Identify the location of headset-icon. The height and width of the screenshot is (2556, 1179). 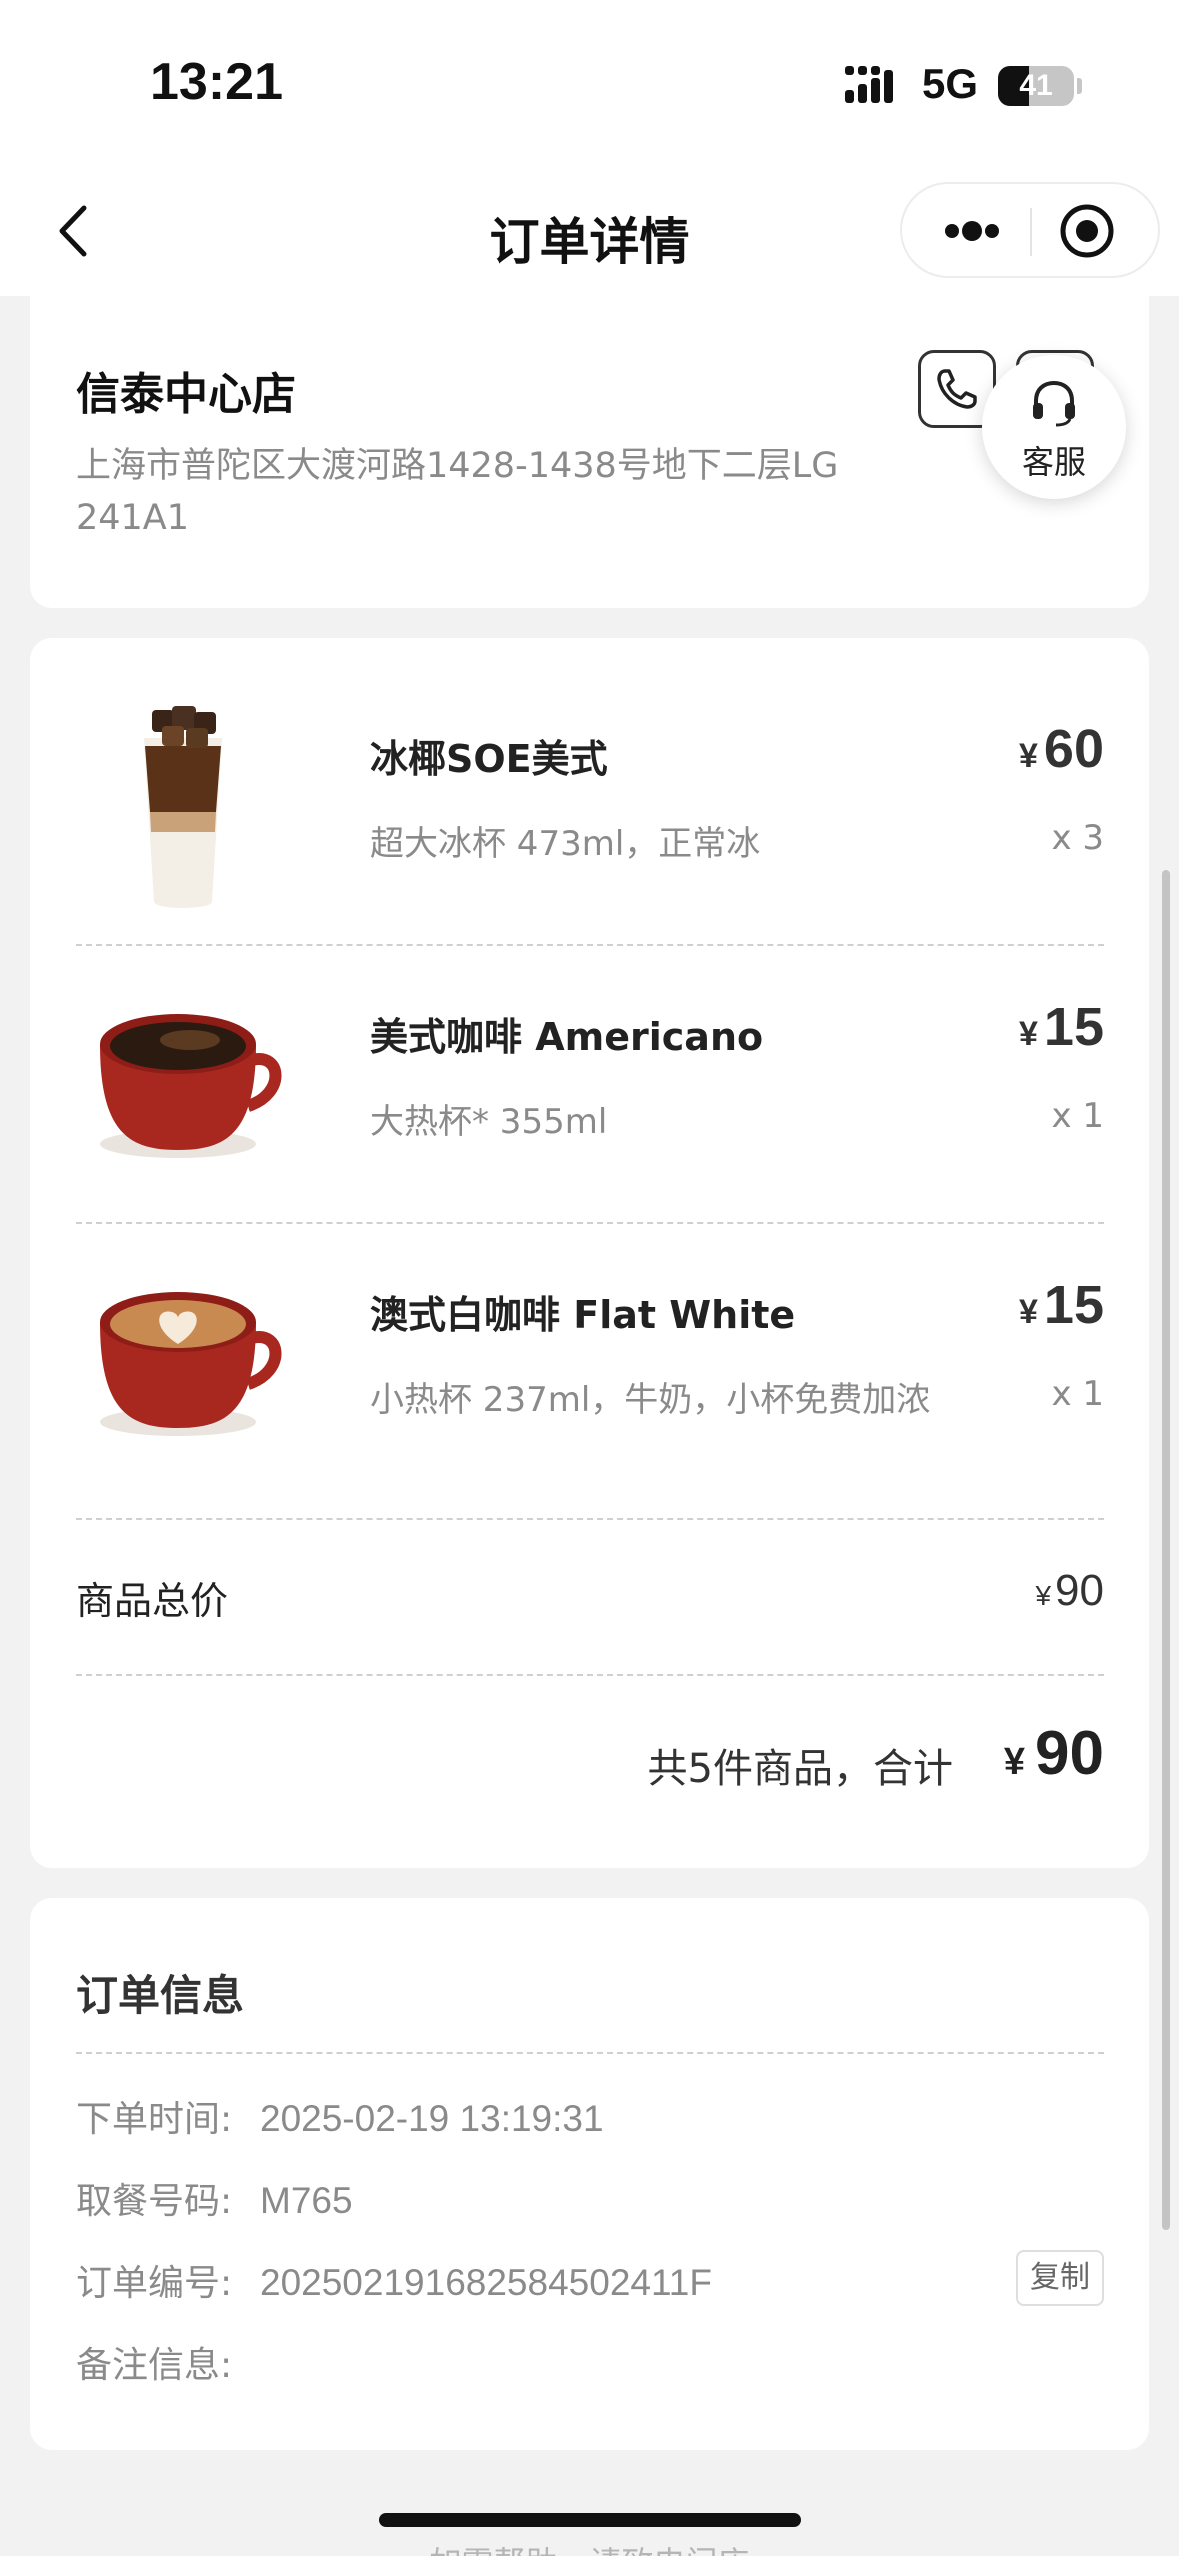
(1054, 403).